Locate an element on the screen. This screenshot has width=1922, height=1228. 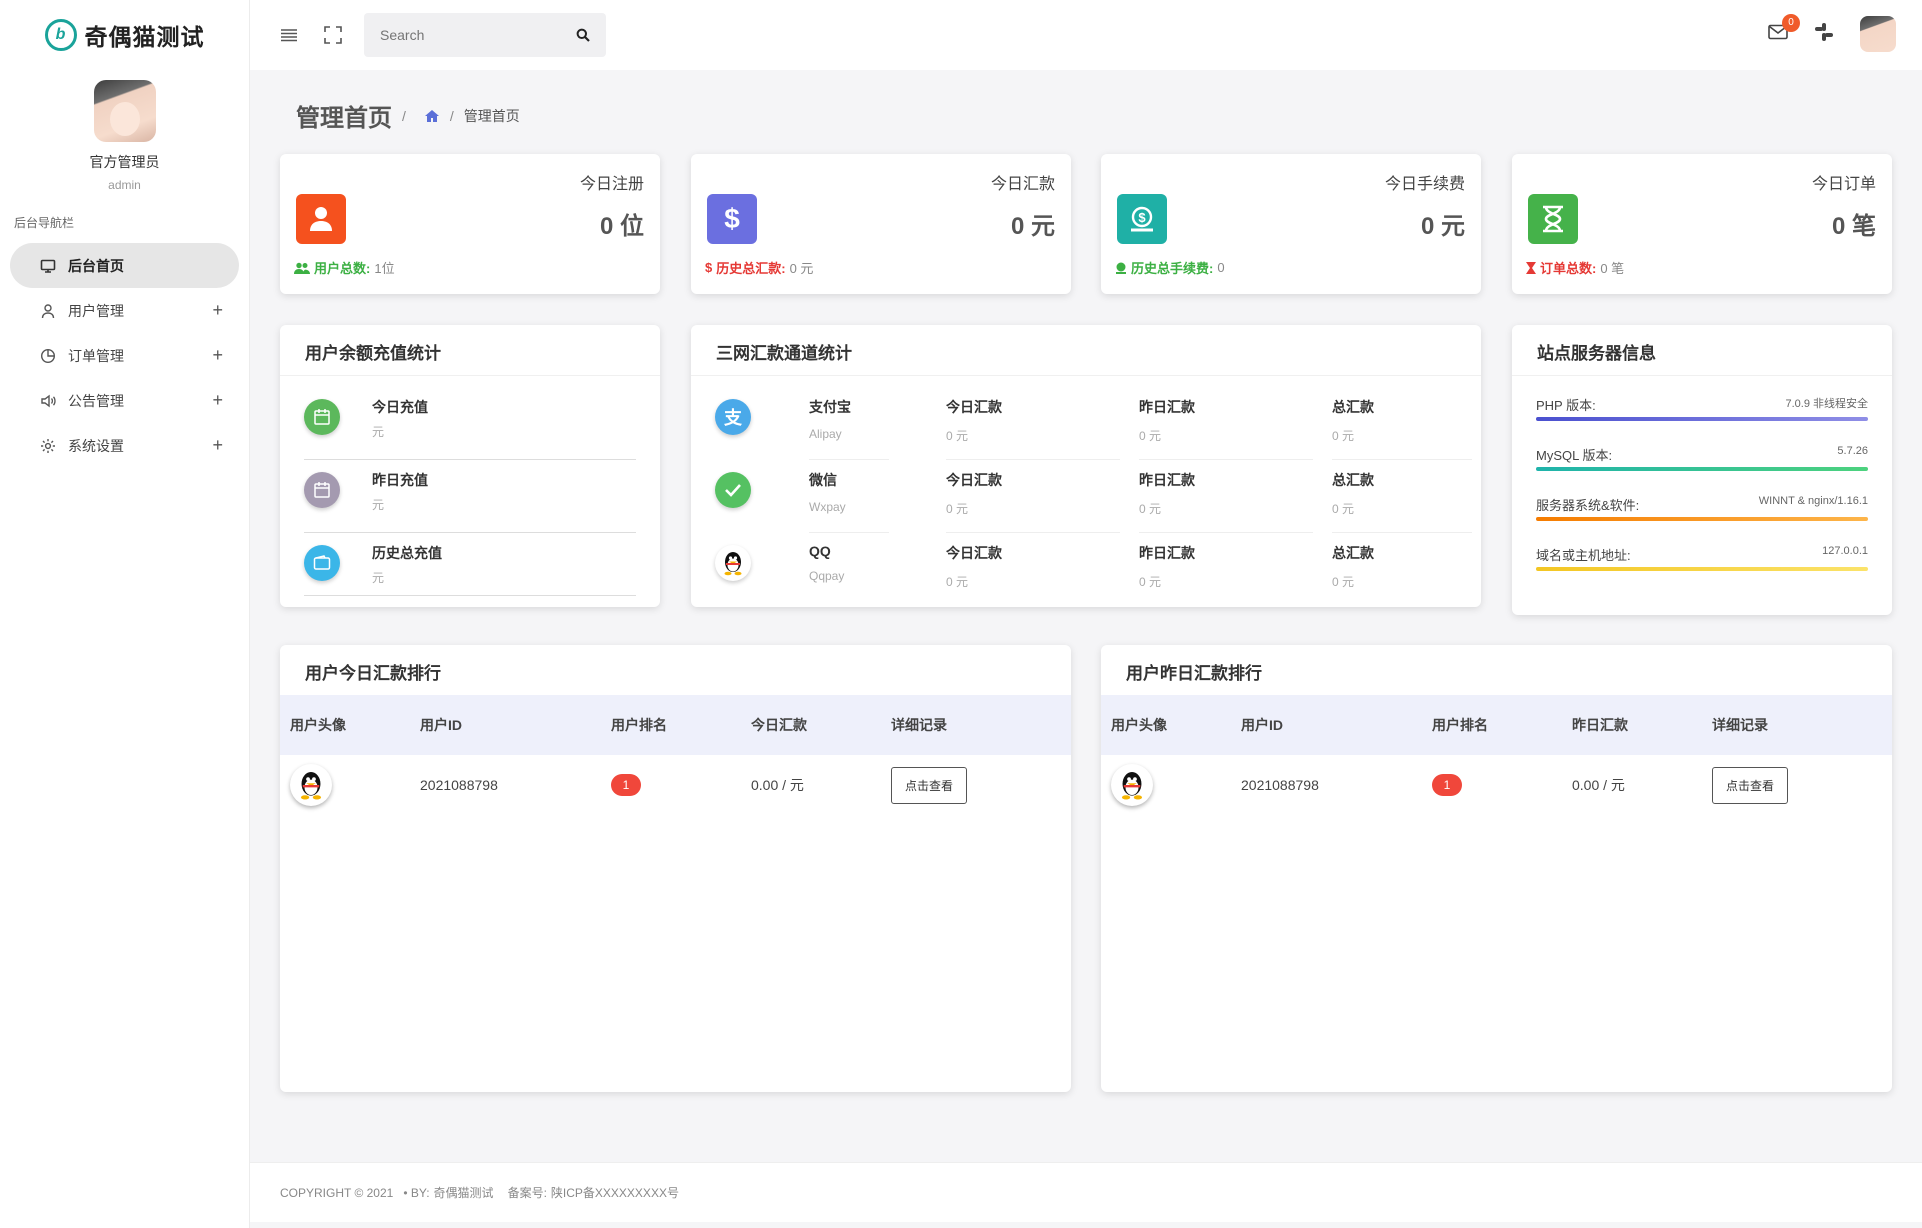
fullscreen-icon is located at coordinates (333, 35).